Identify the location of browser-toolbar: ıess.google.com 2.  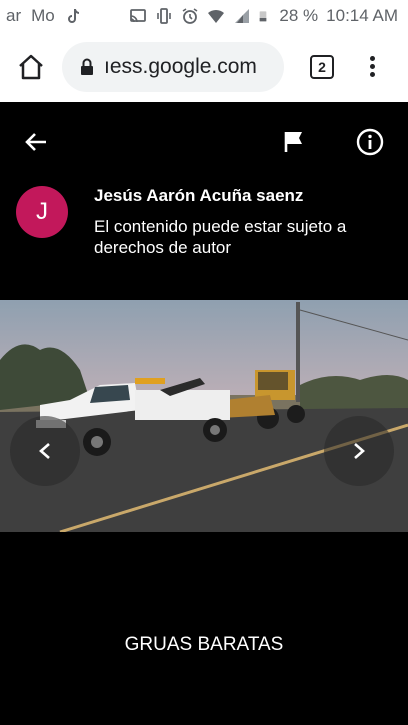
(204, 67).